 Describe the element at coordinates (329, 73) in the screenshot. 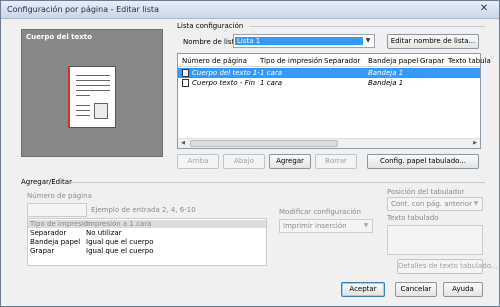

I see `list-row: Cuerpo del texto 1- 1 cara Bandeja 1` at that location.